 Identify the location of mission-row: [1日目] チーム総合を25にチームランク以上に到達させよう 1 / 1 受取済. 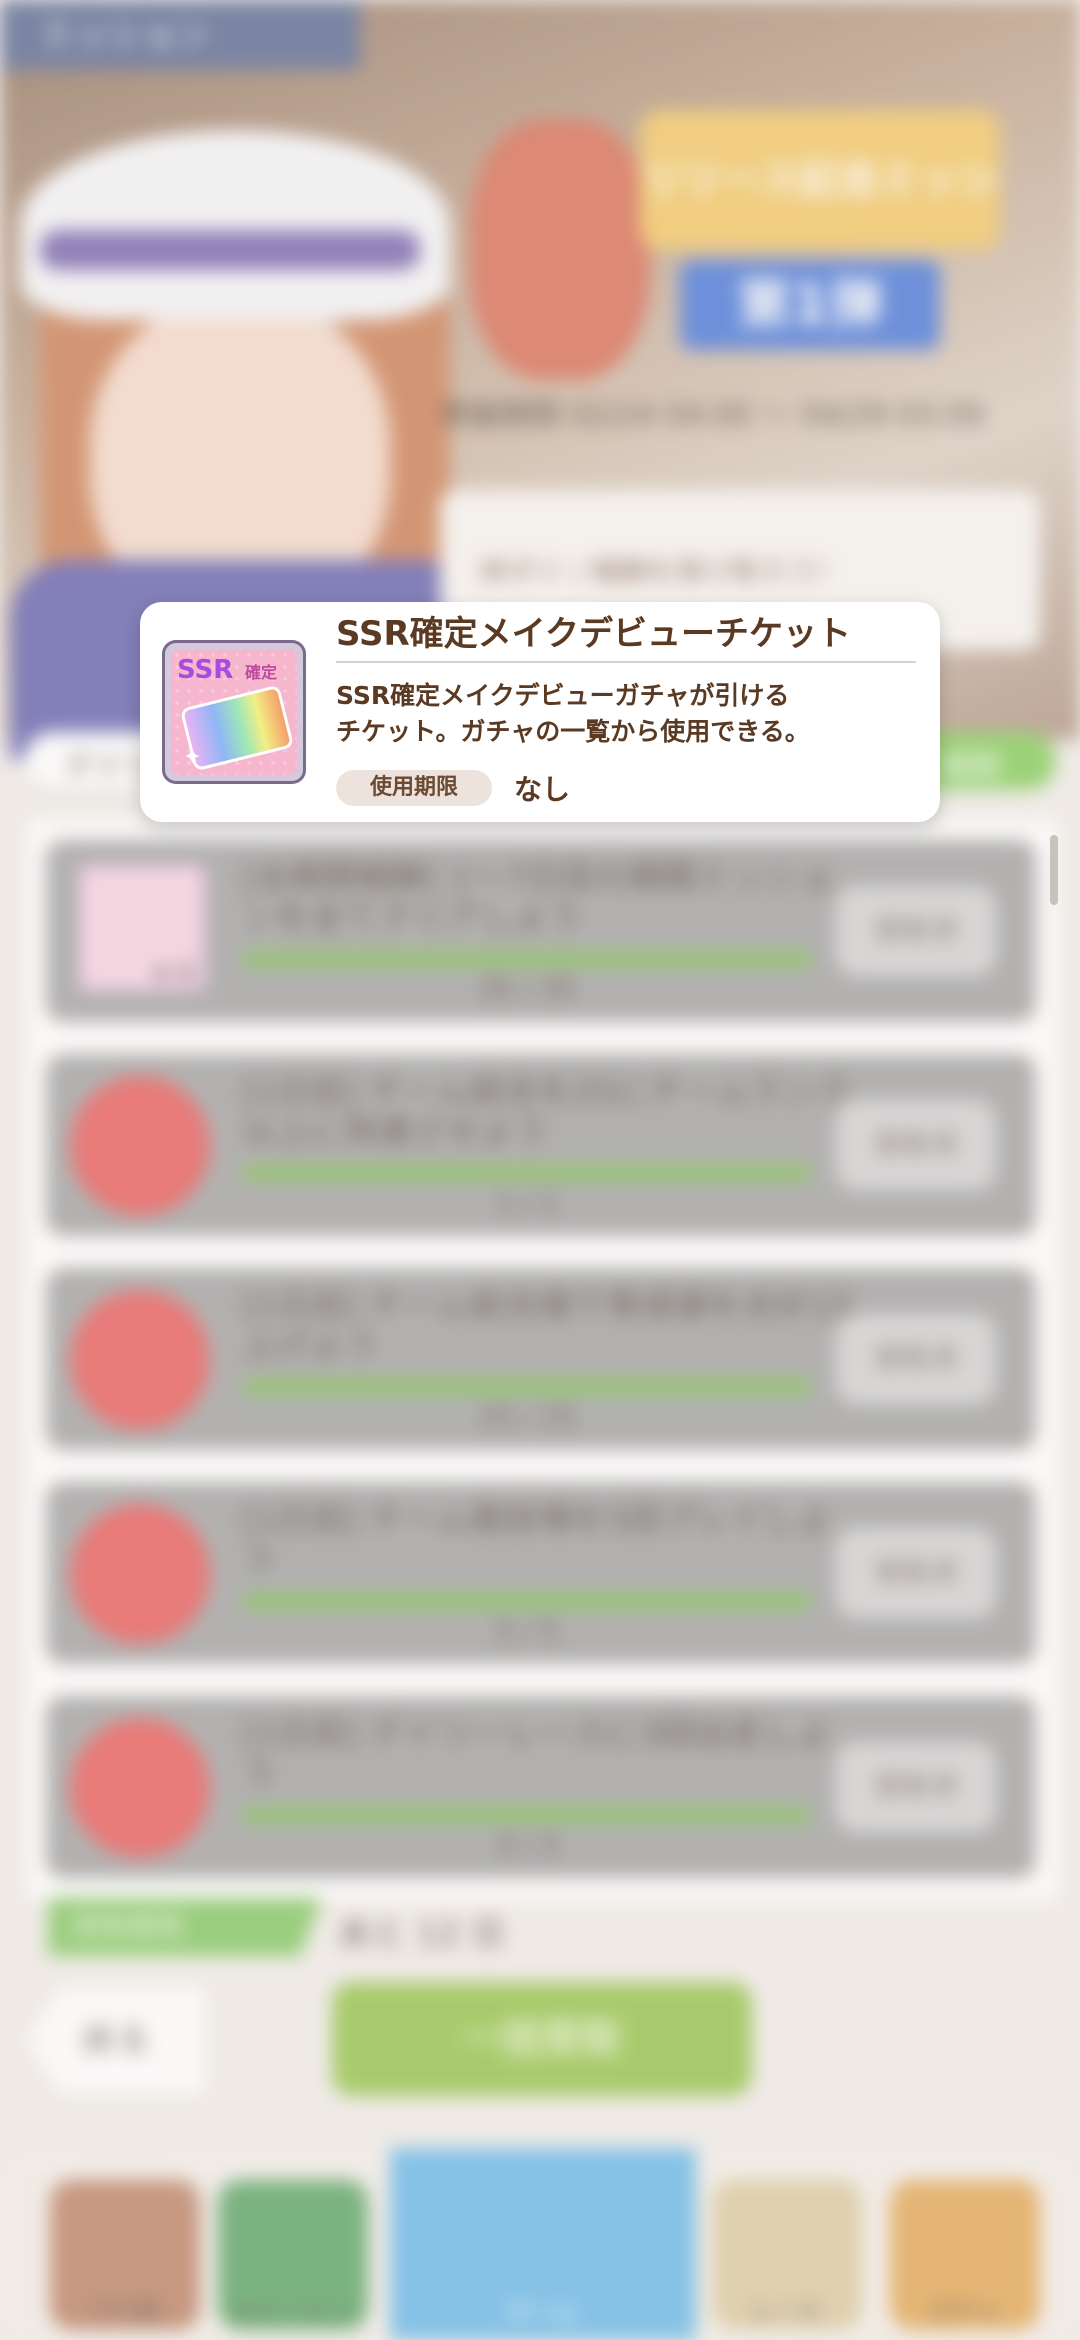
(541, 1145).